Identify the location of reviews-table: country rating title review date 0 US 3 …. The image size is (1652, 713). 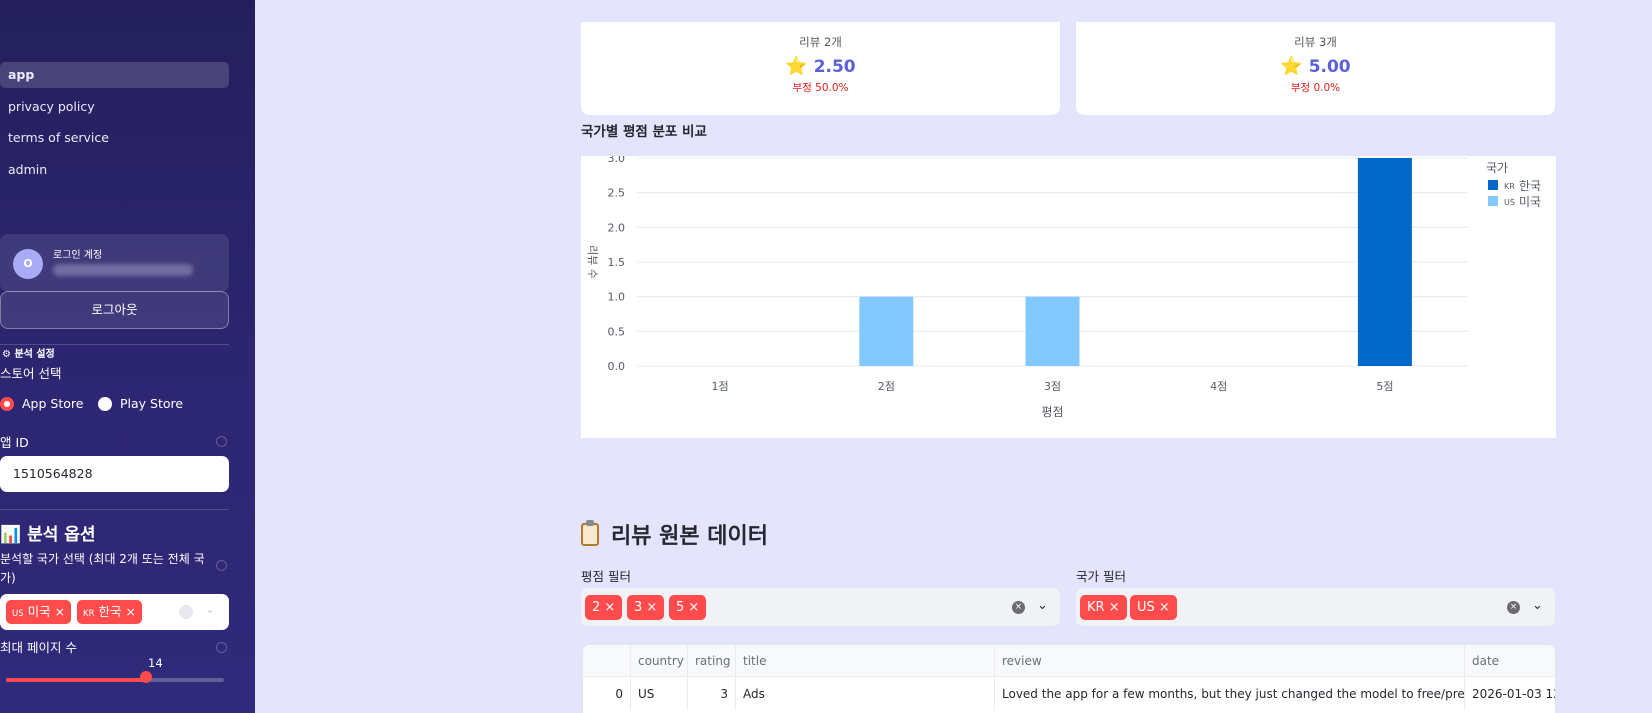
(1069, 678).